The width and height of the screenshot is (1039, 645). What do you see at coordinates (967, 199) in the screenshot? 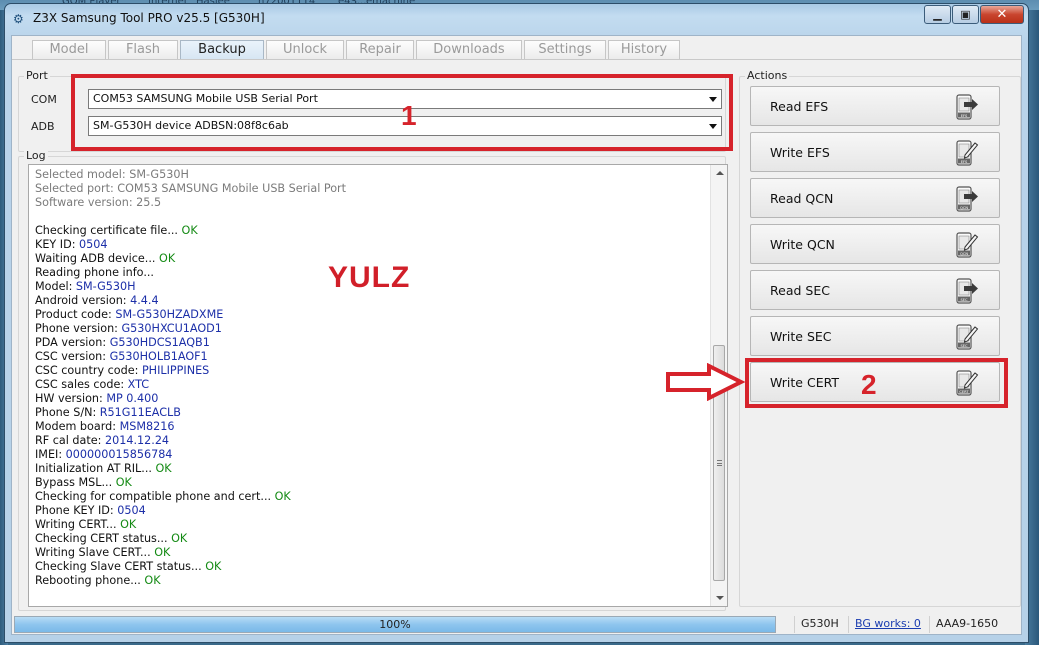
I see `read-qcn-icon: QCN` at bounding box center [967, 199].